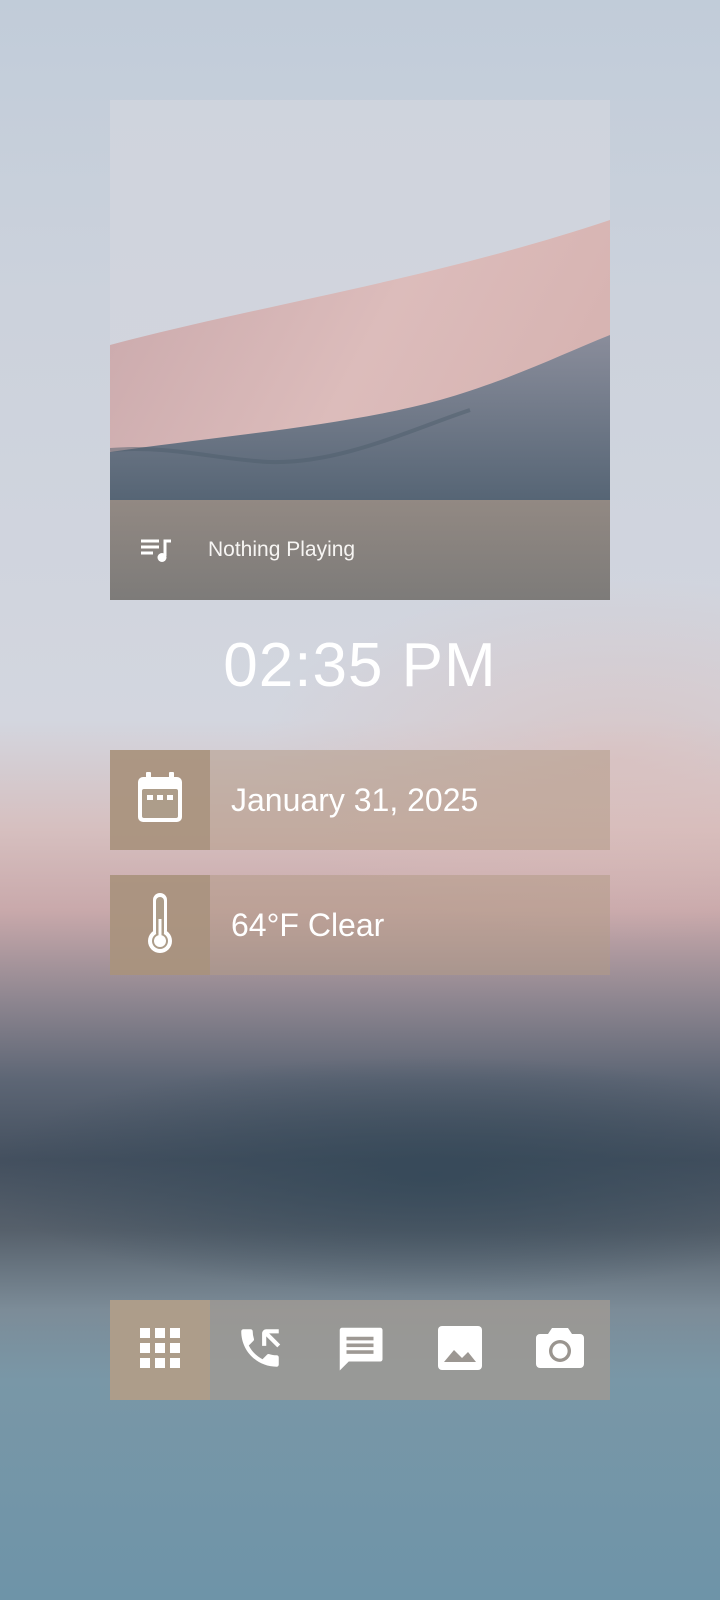 The width and height of the screenshot is (720, 1600). I want to click on weather-widget: 64°F Clear, so click(360, 925).